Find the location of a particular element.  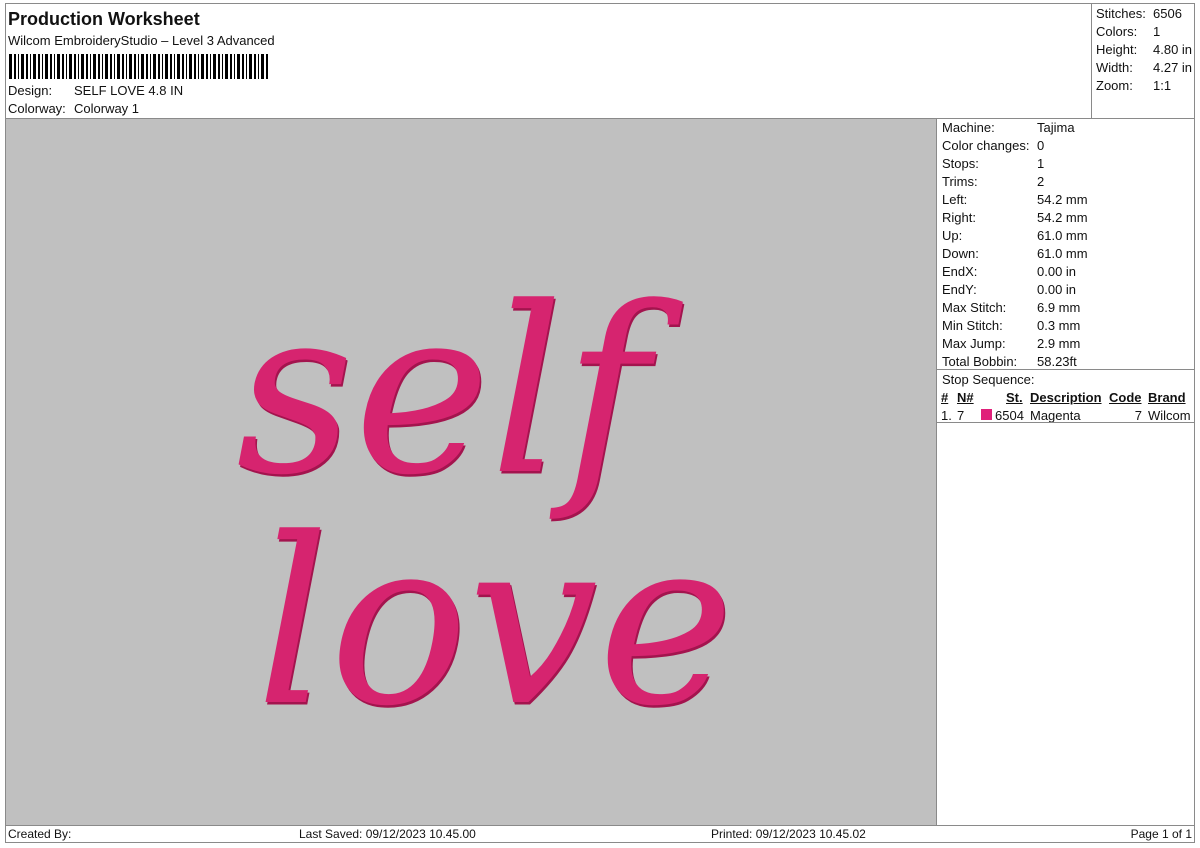

sequence-cell-n: 7 is located at coordinates (961, 415).